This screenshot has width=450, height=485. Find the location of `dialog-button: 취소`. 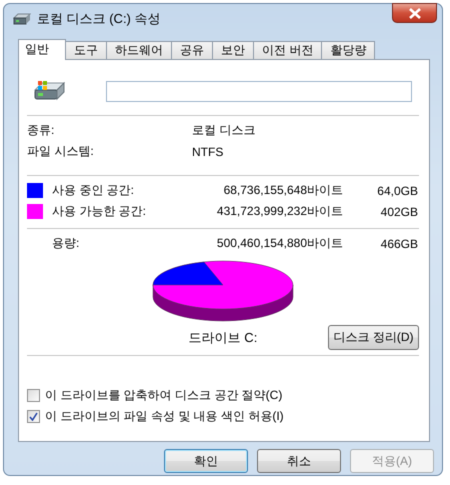

dialog-button: 취소 is located at coordinates (299, 461).